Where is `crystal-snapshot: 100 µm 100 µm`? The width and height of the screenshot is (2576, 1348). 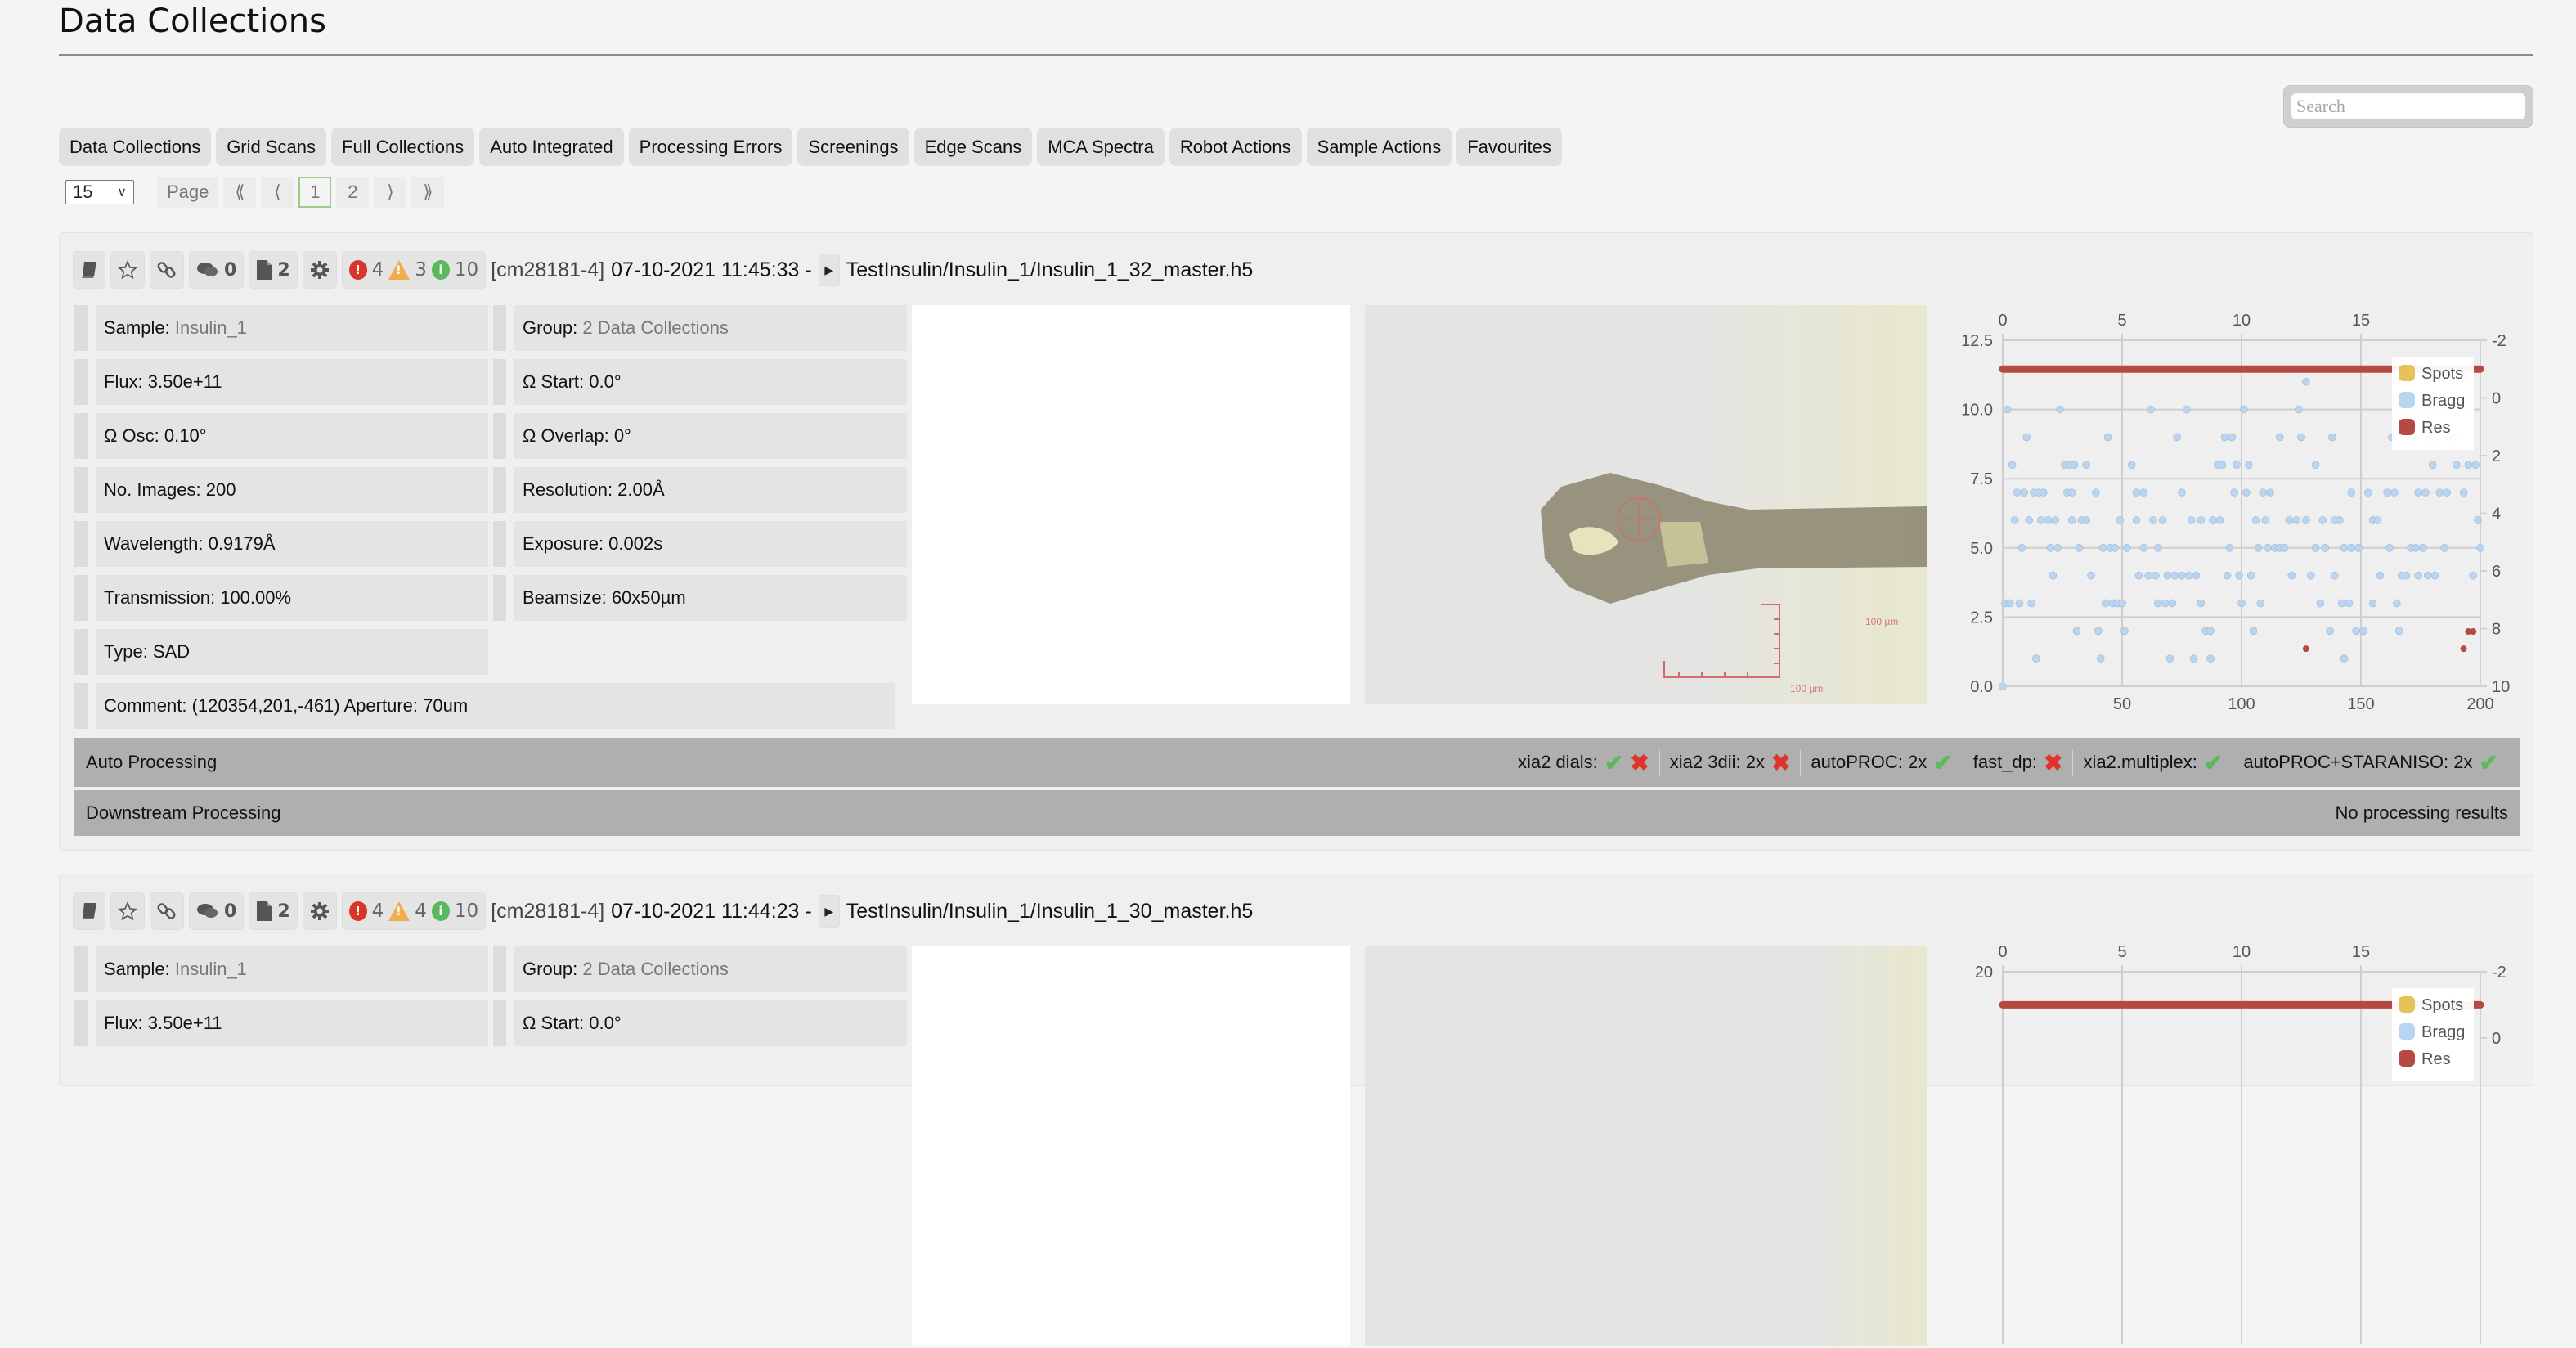
crystal-snapshot: 100 µm 100 µm is located at coordinates (1646, 504).